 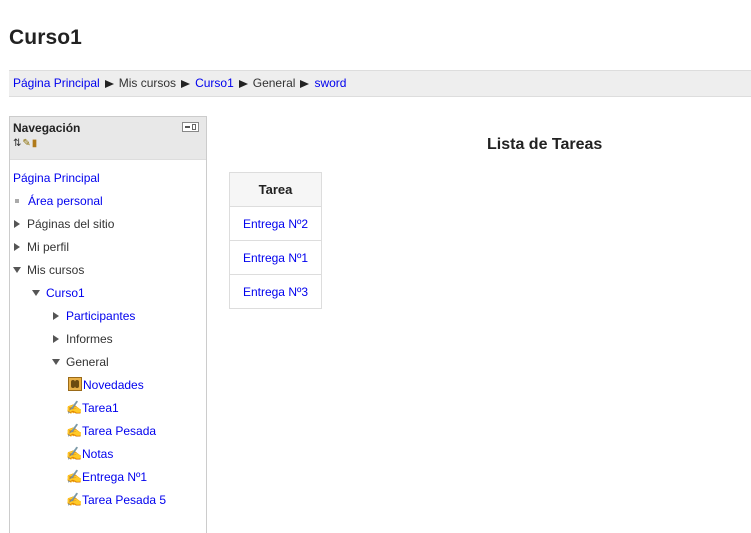 What do you see at coordinates (274, 83) in the screenshot?
I see `breadcrumb-section: General` at bounding box center [274, 83].